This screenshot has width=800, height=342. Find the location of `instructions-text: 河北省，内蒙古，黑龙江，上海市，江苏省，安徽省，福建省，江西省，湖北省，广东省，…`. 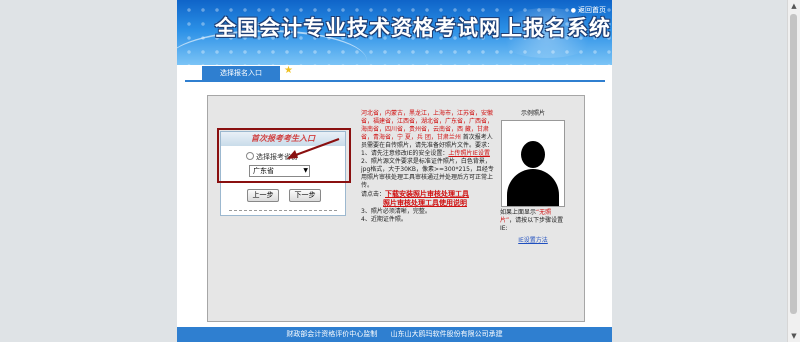

instructions-text: 河北省，内蒙古，黑龙江，上海市，江苏省，安徽省，福建省，江西省，湖北省，广东省，… is located at coordinates (428, 167).